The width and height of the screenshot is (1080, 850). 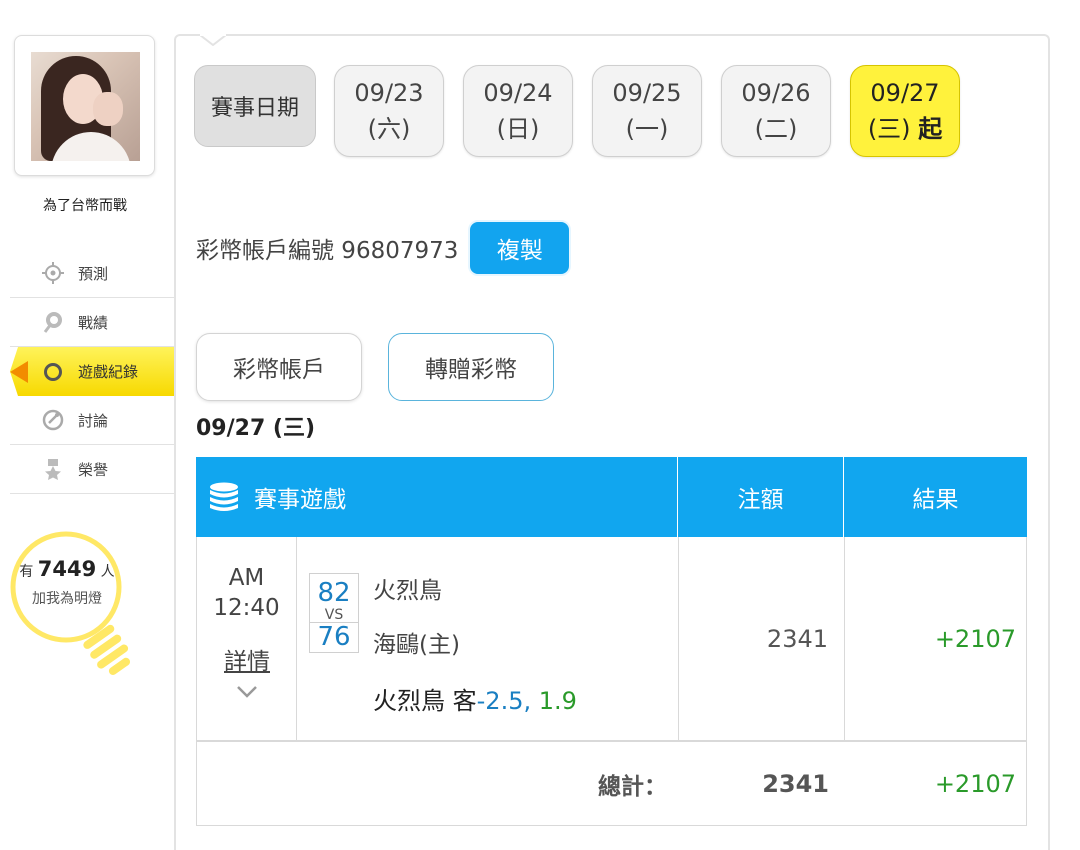 I want to click on date-label: 賽事日期, so click(x=255, y=106).